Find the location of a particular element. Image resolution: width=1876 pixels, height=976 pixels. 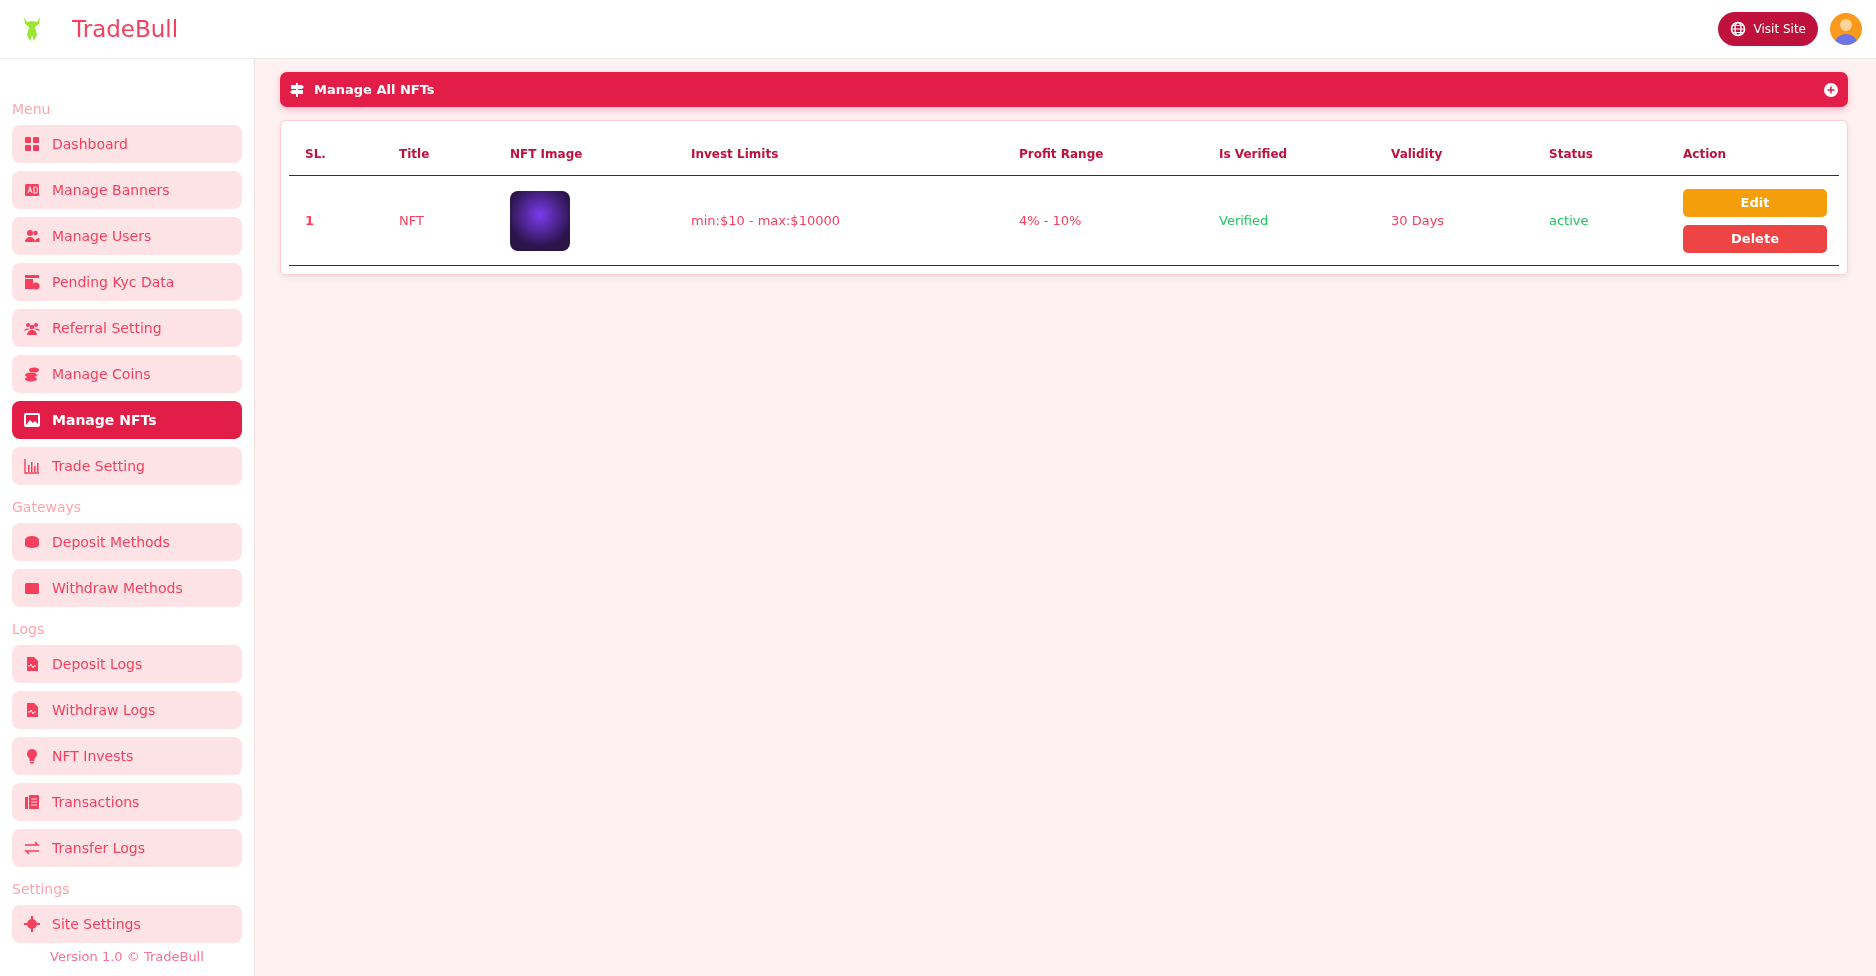

panel-title: Manage All NFTs is located at coordinates (374, 89).